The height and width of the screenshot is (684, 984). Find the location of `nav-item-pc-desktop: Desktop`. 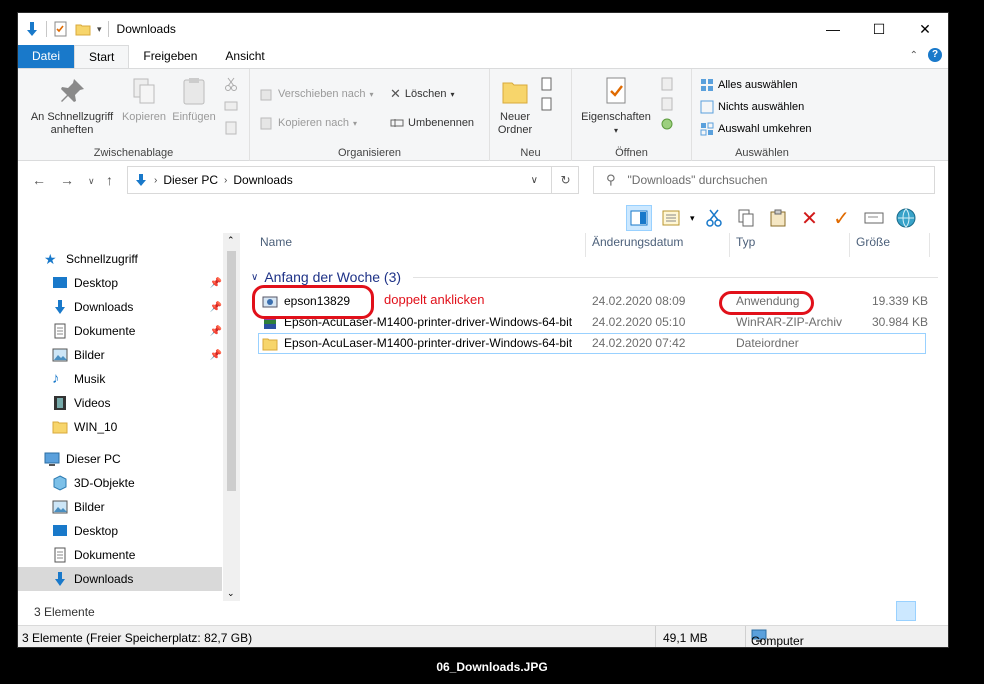

nav-item-pc-desktop: Desktop is located at coordinates (120, 531).